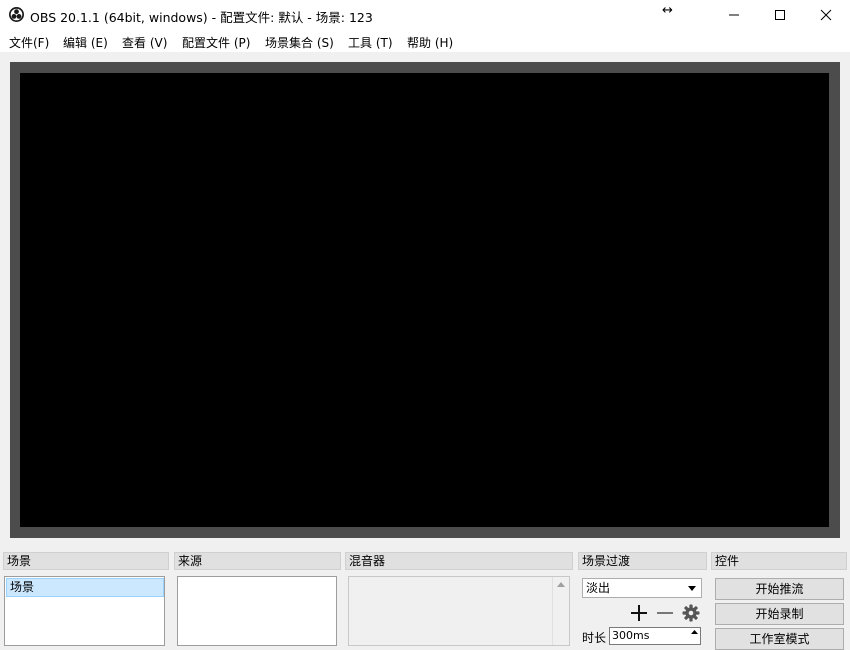 Image resolution: width=850 pixels, height=650 pixels. Describe the element at coordinates (561, 584) in the screenshot. I see `scroll-up-icon` at that location.